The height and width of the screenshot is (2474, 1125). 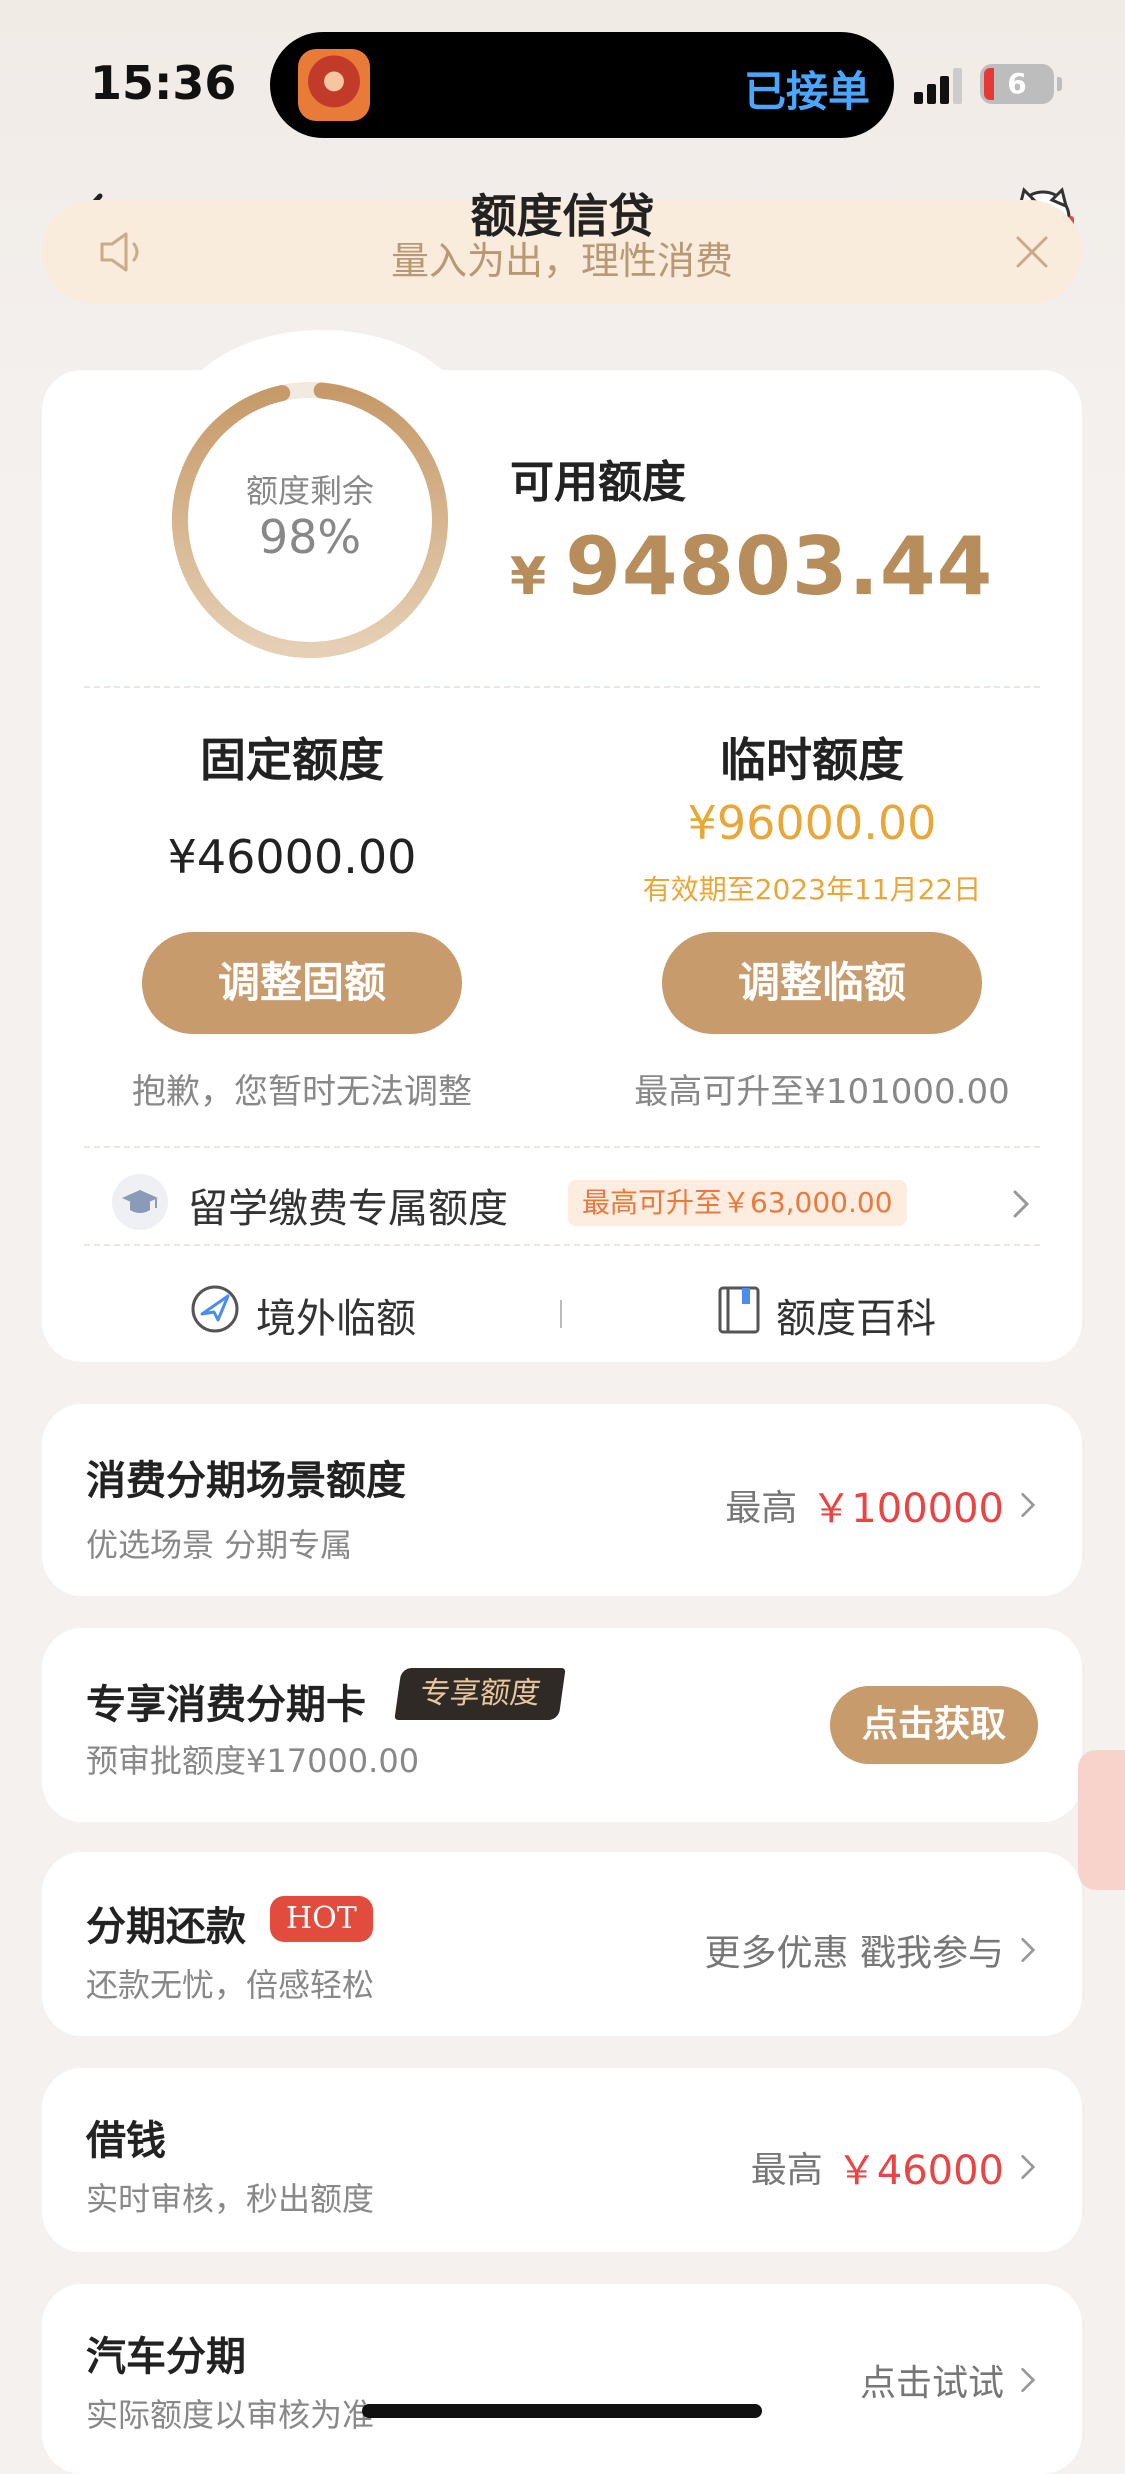 What do you see at coordinates (812, 823) in the screenshot?
I see `temporary-credit-amount: ¥96000.00` at bounding box center [812, 823].